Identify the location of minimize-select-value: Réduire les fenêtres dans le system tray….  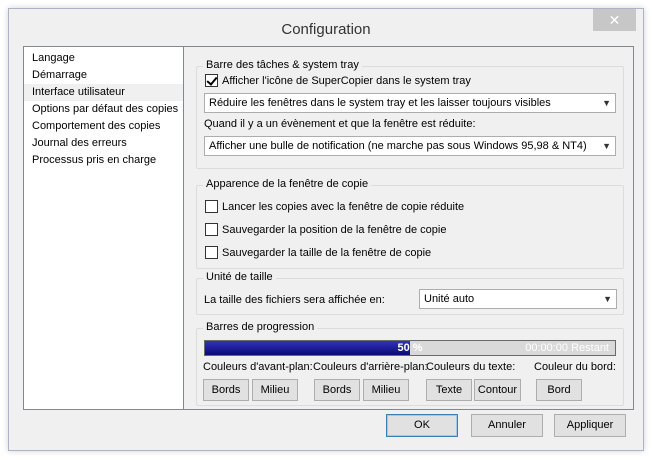
(380, 103).